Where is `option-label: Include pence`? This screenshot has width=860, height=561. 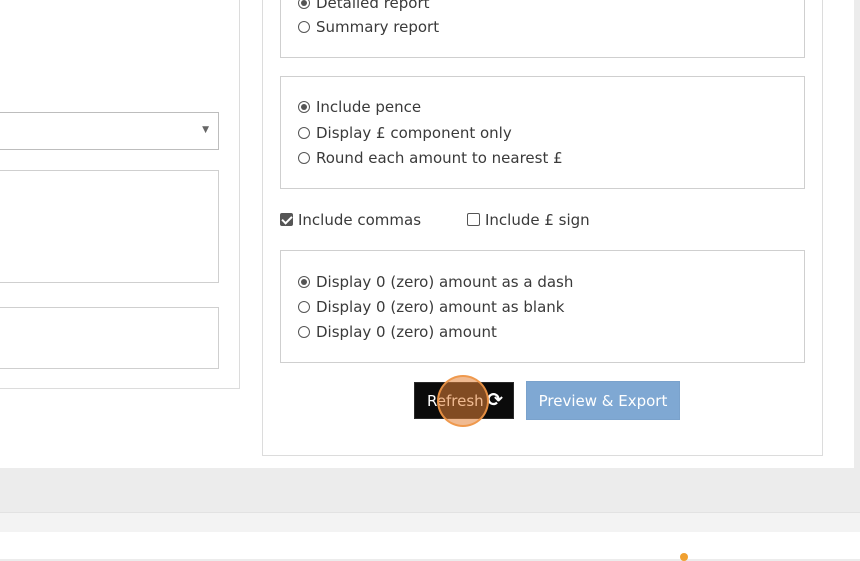 option-label: Include pence is located at coordinates (369, 107).